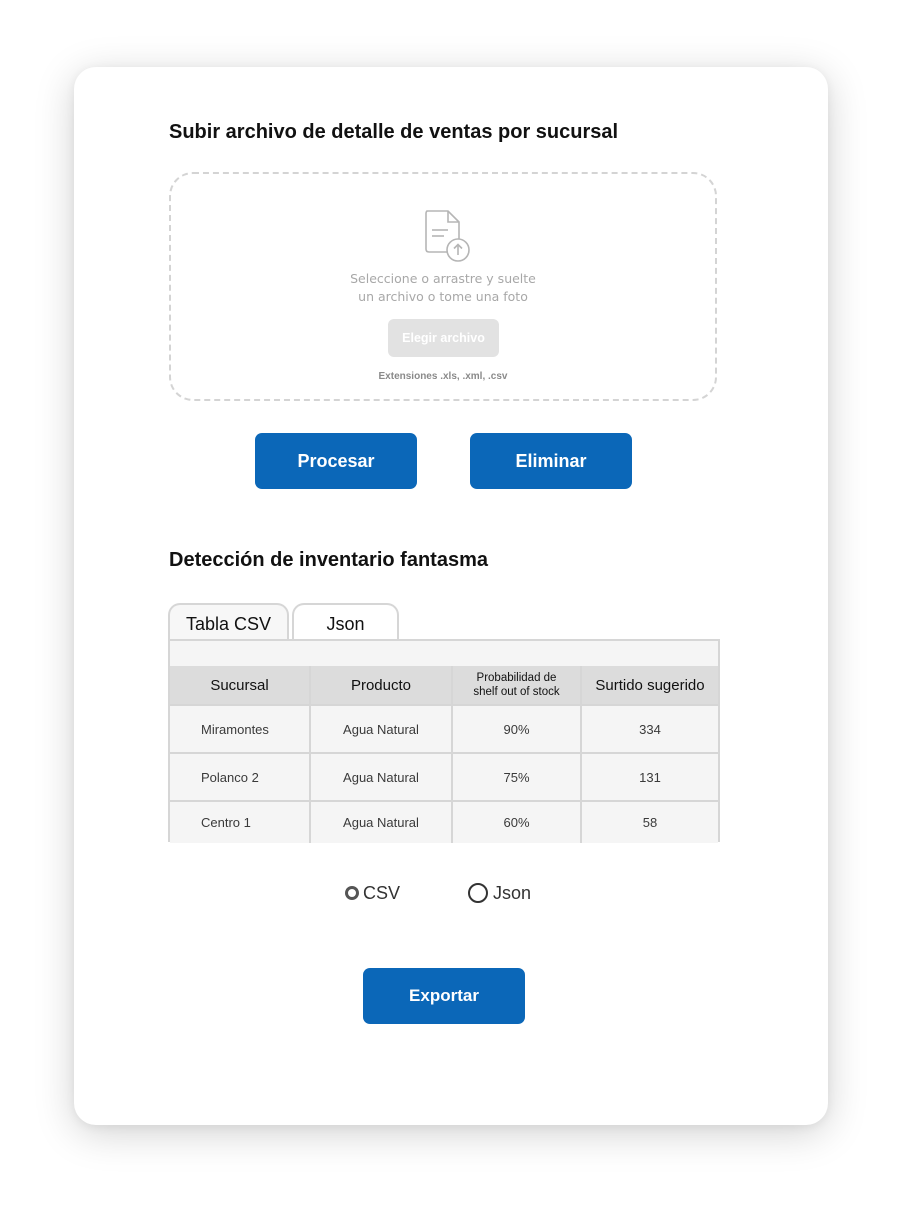 This screenshot has width=906, height=1210. What do you see at coordinates (517, 729) in the screenshot?
I see `cell-probabilidad: 90%` at bounding box center [517, 729].